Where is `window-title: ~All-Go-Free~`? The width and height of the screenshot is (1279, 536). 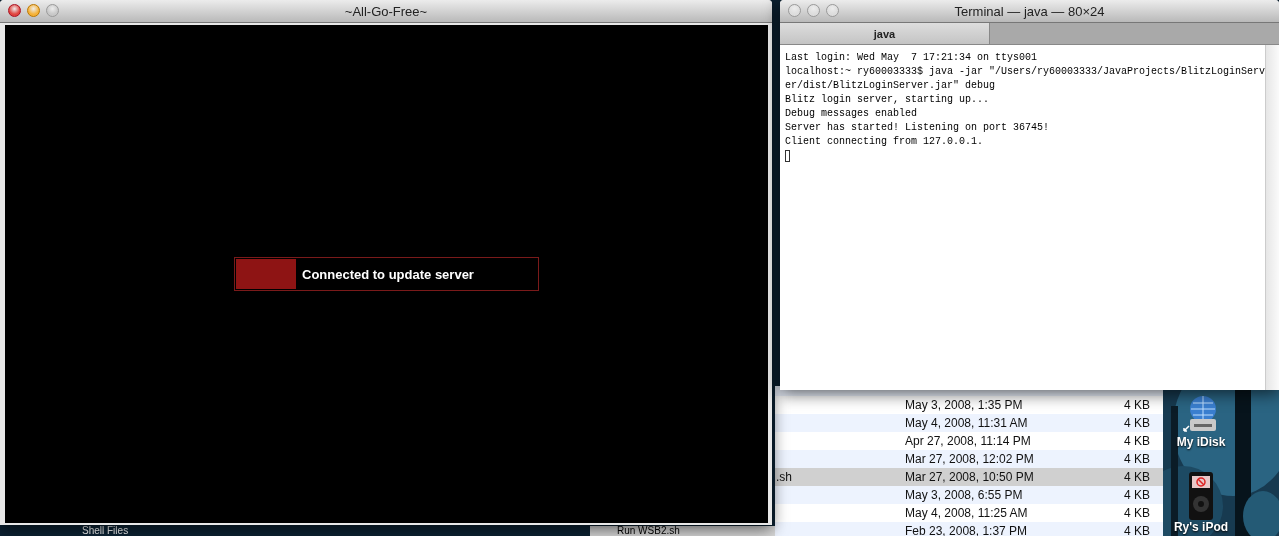 window-title: ~All-Go-Free~ is located at coordinates (386, 11).